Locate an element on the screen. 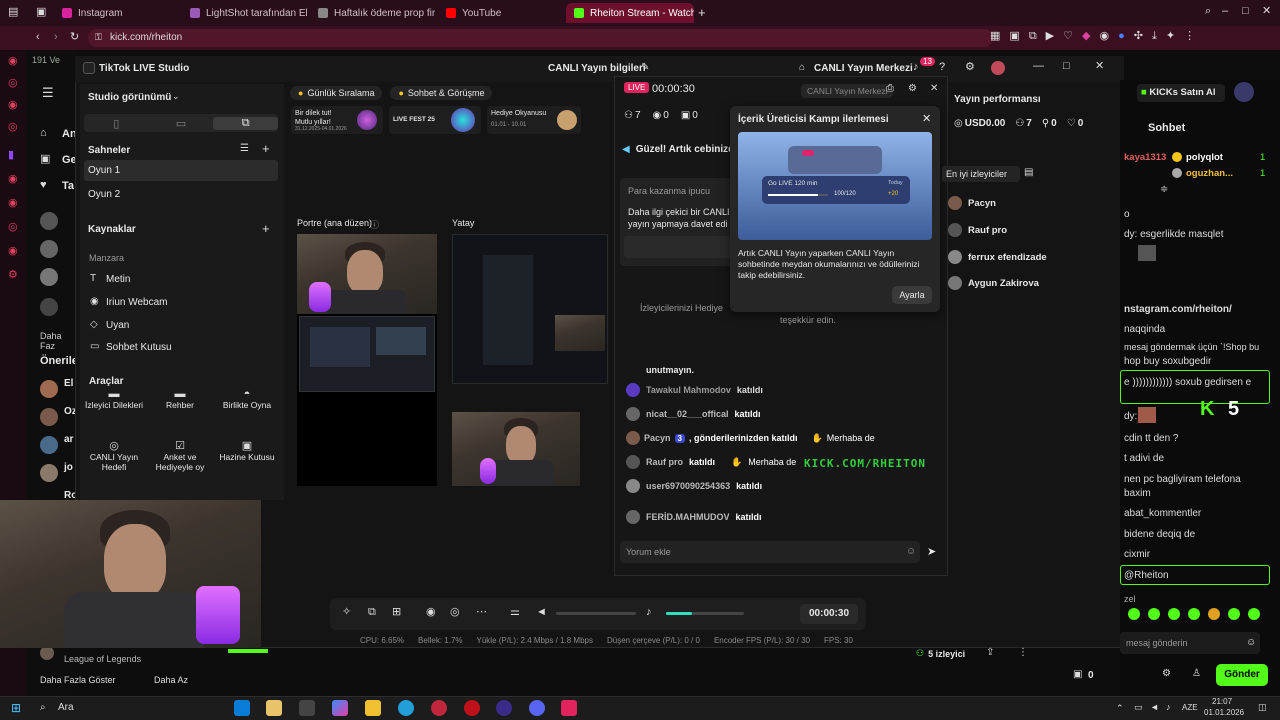 The width and height of the screenshot is (1280, 720). tab-prop-firm: Haftalık ödeme prop firma is located at coordinates (372, 13).